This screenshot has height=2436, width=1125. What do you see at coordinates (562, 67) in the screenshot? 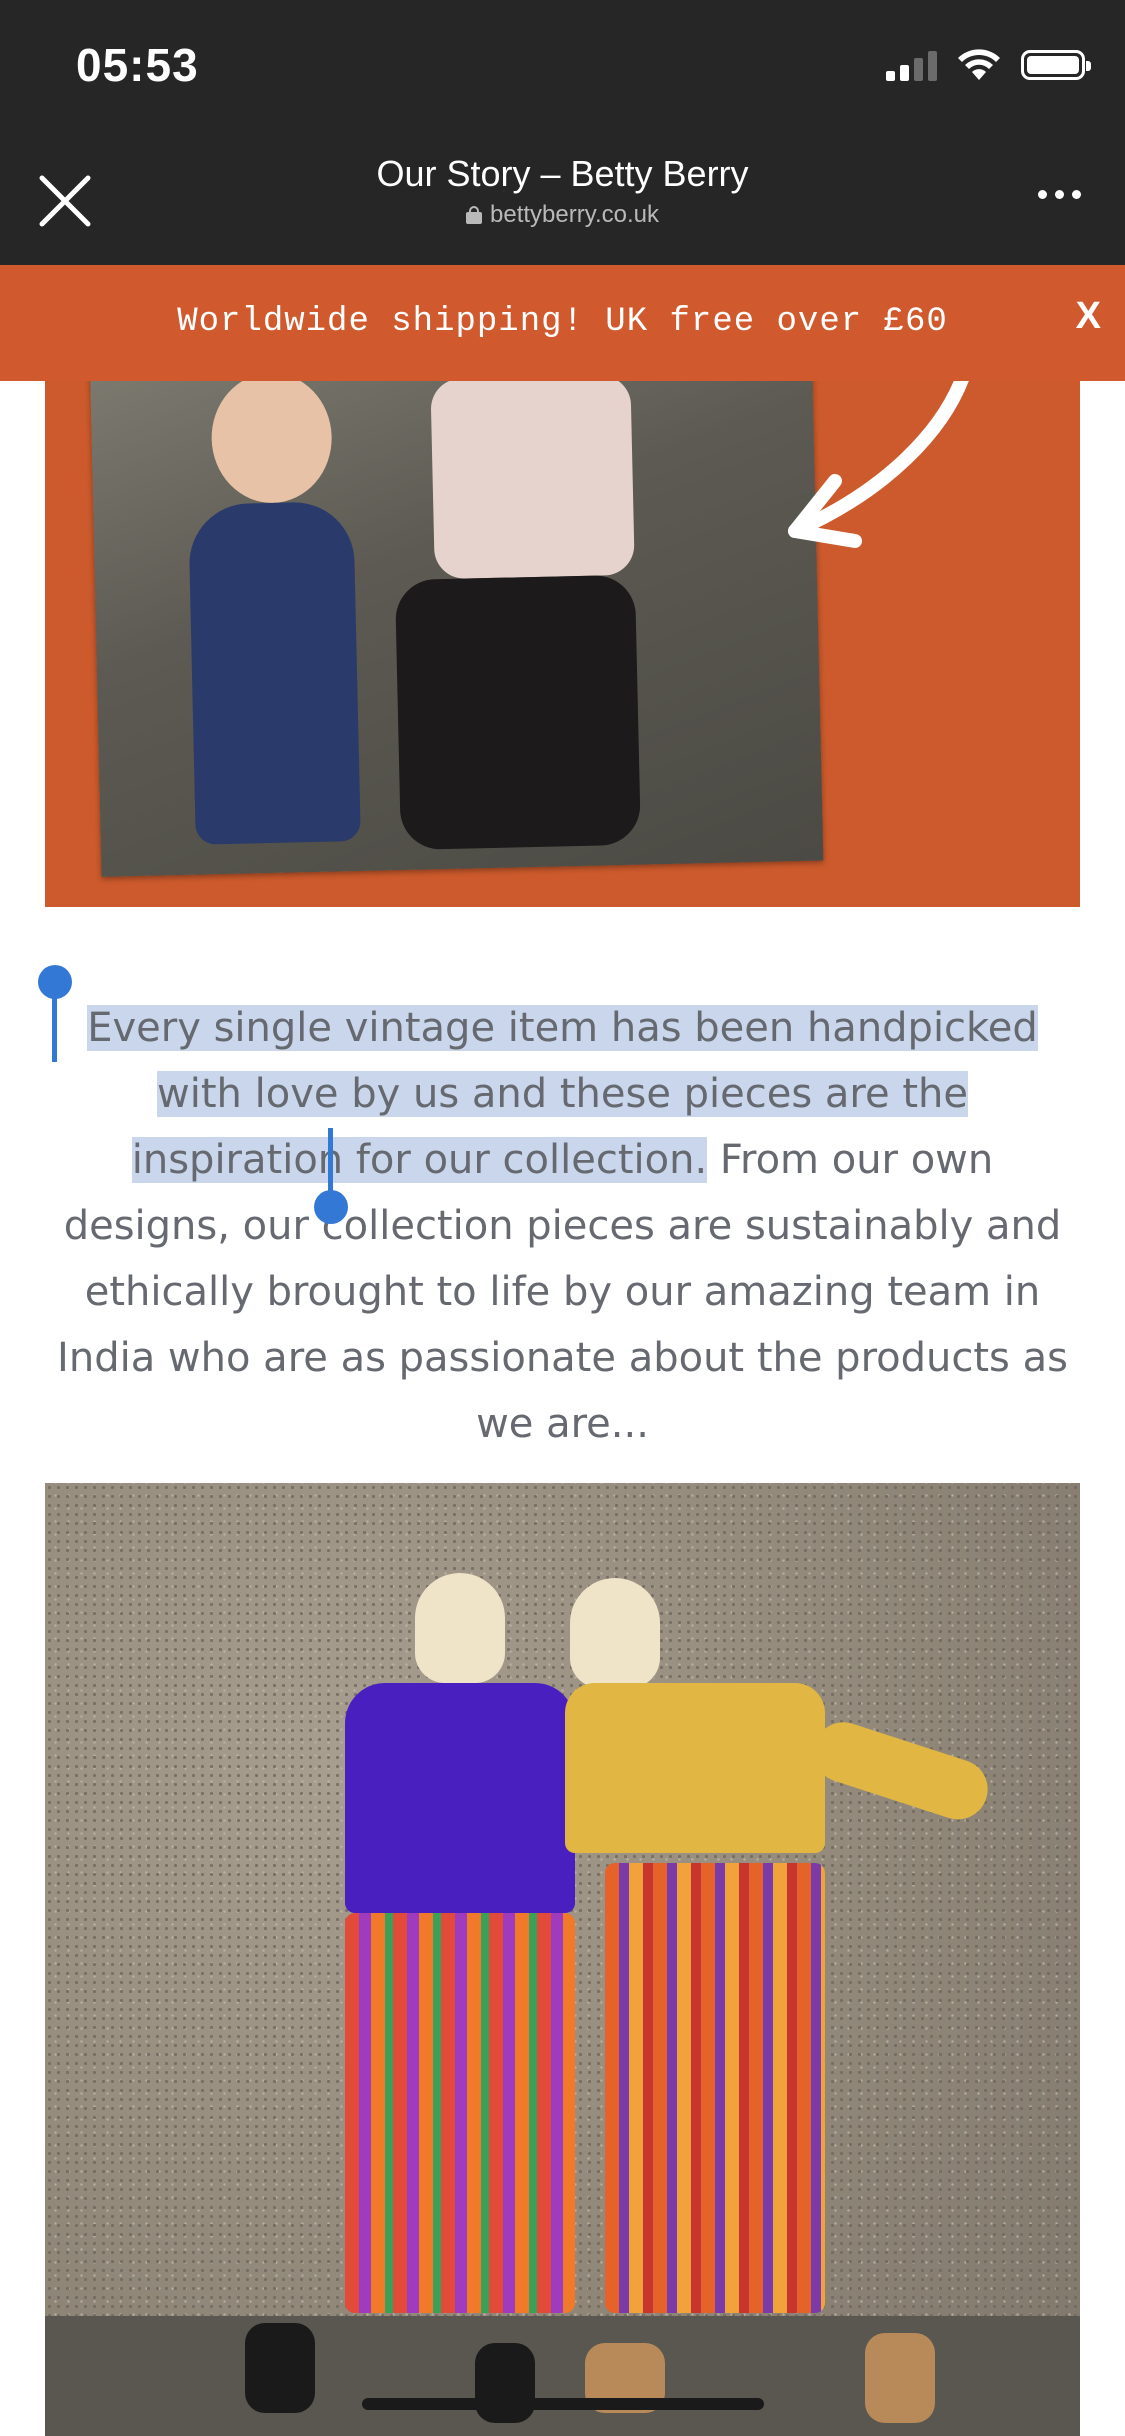
I see `status-bar: 05:53` at bounding box center [562, 67].